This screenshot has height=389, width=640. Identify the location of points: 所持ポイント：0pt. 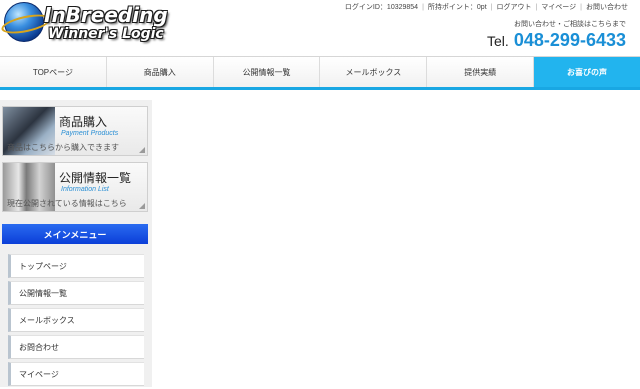
(457, 7).